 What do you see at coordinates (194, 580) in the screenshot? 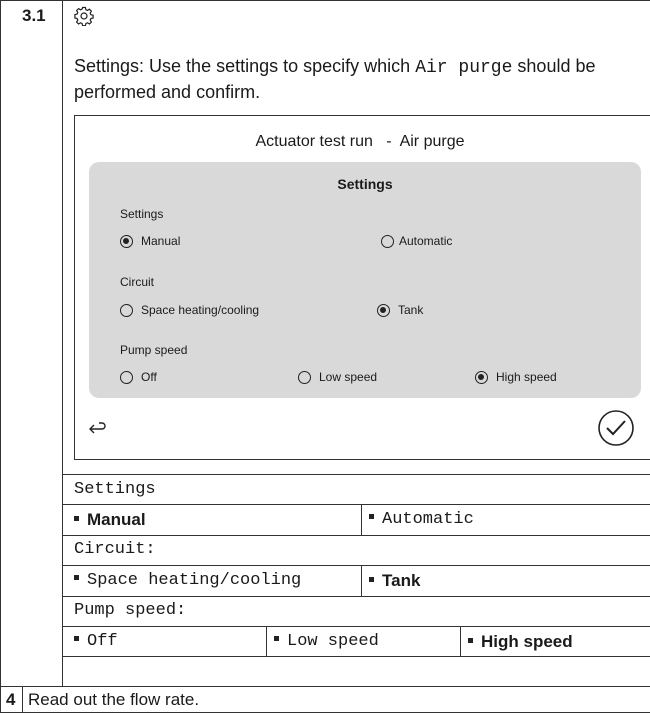
I see `option-space-heating: Space heating/cooling` at bounding box center [194, 580].